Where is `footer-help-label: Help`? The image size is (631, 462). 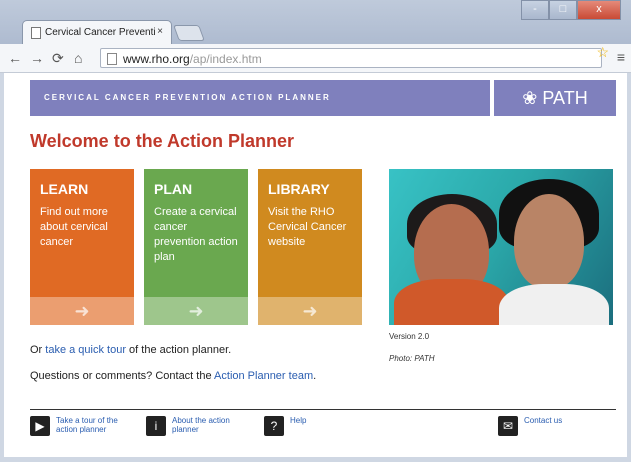
footer-help-label: Help is located at coordinates (310, 420).